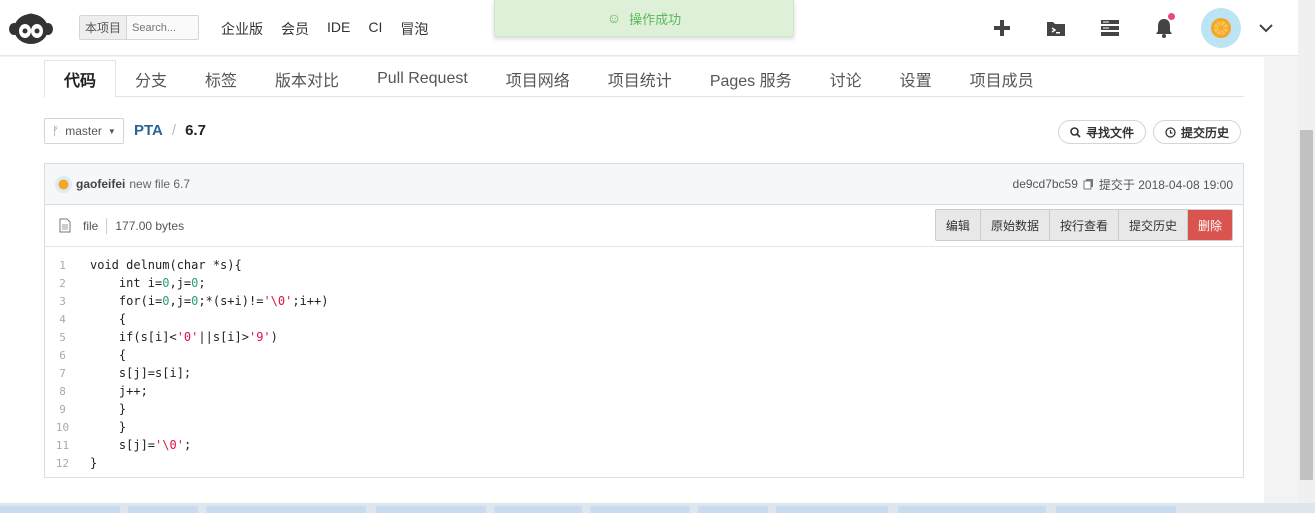 This screenshot has height=513, width=1315. What do you see at coordinates (1075, 132) in the screenshot?
I see `search-icon` at bounding box center [1075, 132].